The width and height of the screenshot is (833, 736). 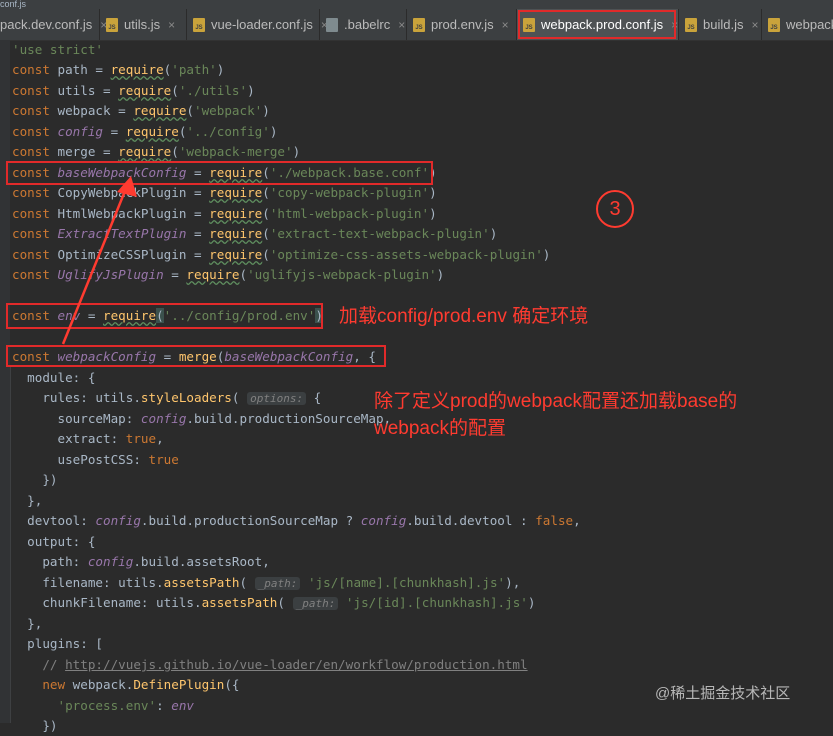 What do you see at coordinates (99, 260) in the screenshot?
I see `annotation-arrow` at bounding box center [99, 260].